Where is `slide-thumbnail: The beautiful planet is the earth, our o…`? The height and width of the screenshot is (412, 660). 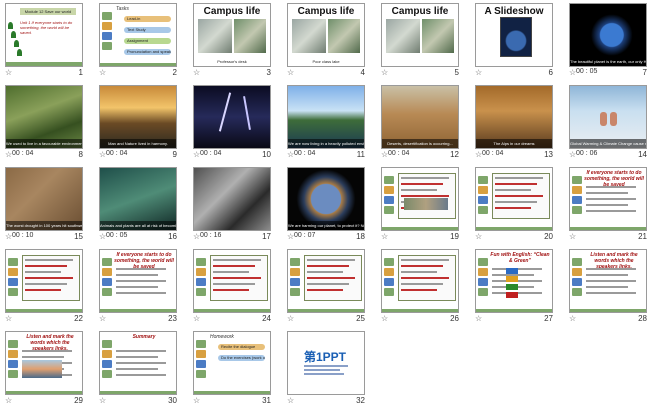 slide-thumbnail: The beautiful planet is the earth, our o… is located at coordinates (608, 35).